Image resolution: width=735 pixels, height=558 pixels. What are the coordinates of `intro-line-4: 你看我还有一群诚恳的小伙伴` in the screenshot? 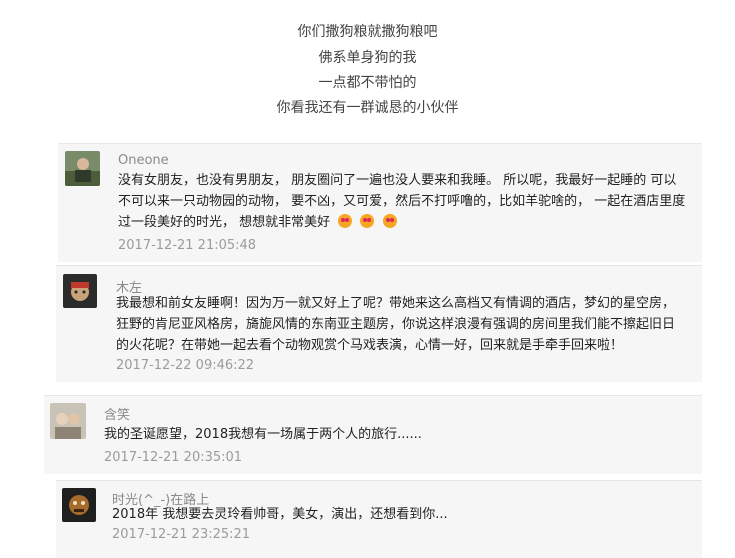 It's located at (367, 108).